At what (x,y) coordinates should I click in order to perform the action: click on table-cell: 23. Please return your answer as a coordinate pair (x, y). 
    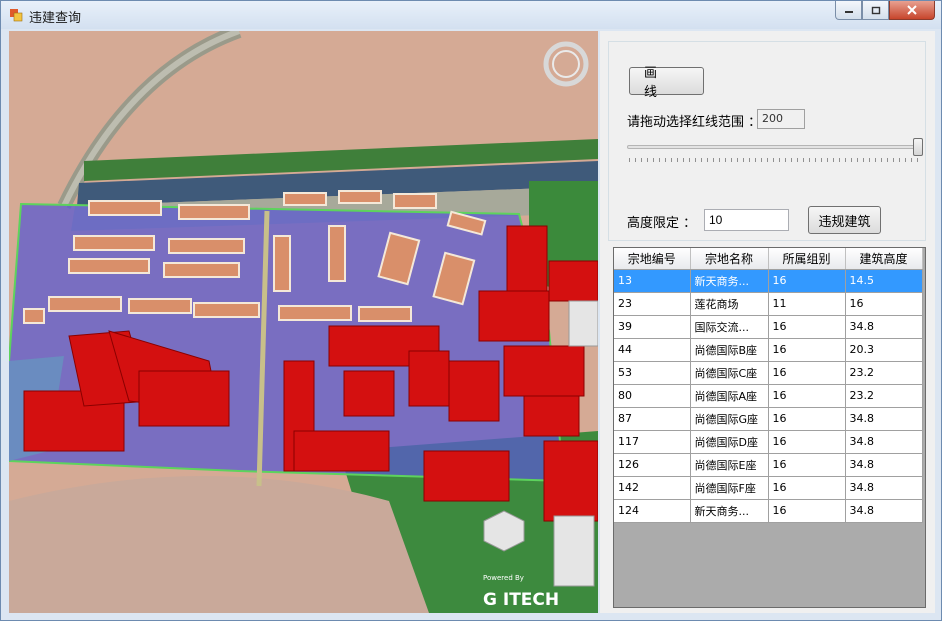
    Looking at the image, I should click on (652, 304).